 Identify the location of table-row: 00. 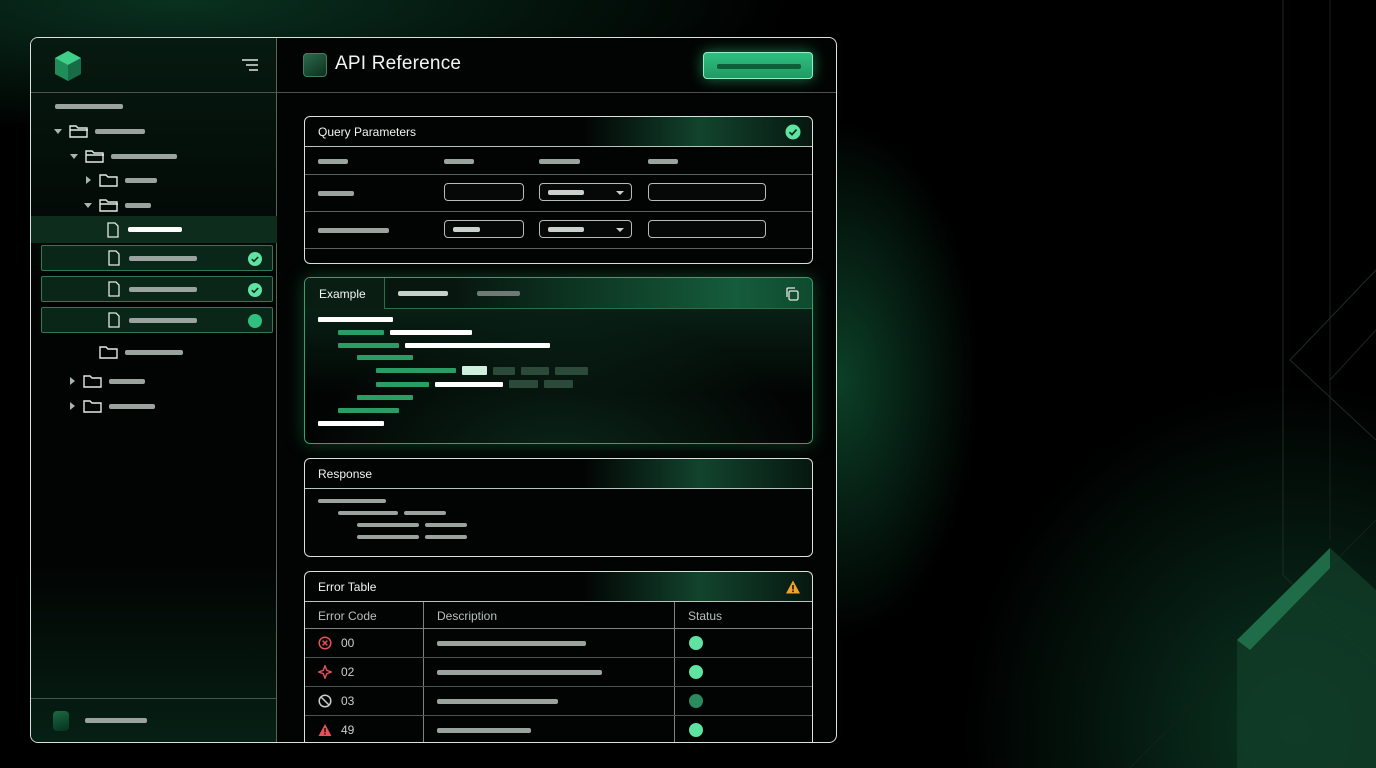
(558, 643).